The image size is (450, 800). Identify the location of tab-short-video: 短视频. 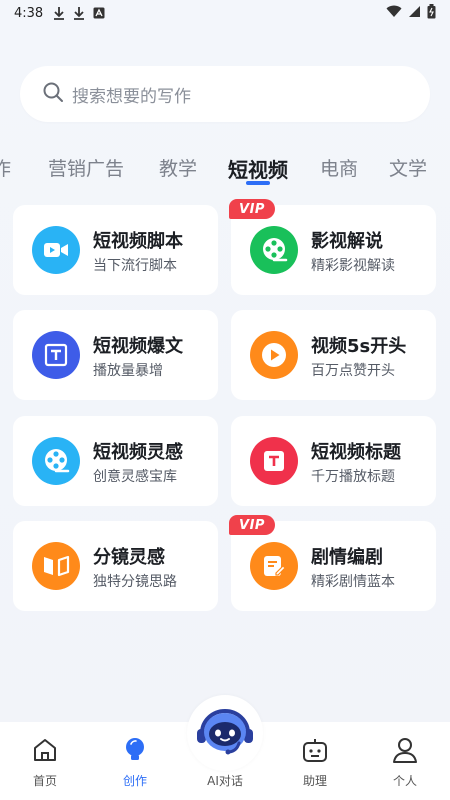
(258, 168).